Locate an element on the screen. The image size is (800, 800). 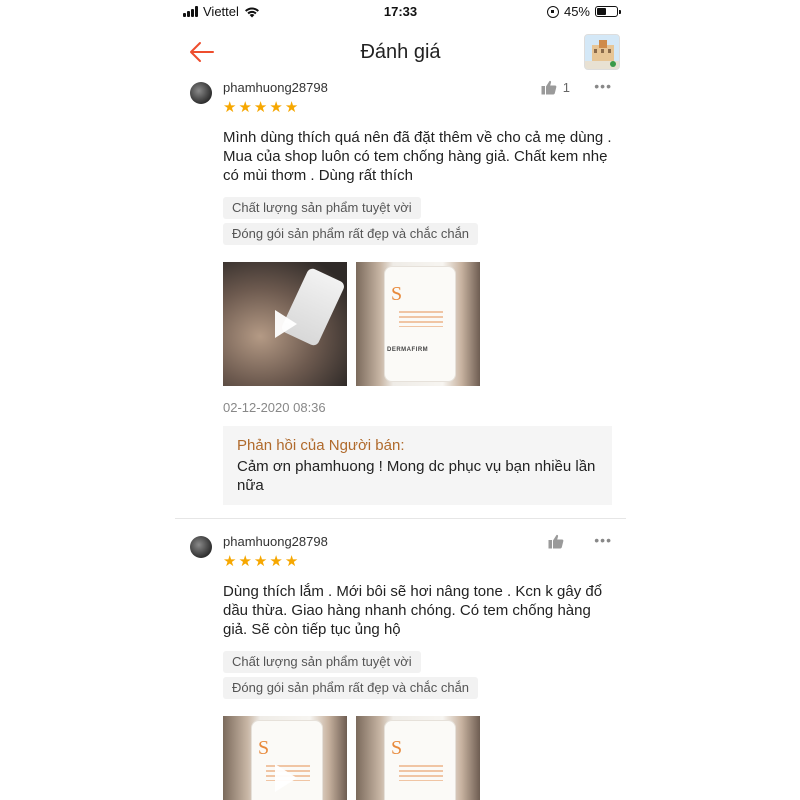
nav-header: Đánh giá is located at coordinates (400, 52).